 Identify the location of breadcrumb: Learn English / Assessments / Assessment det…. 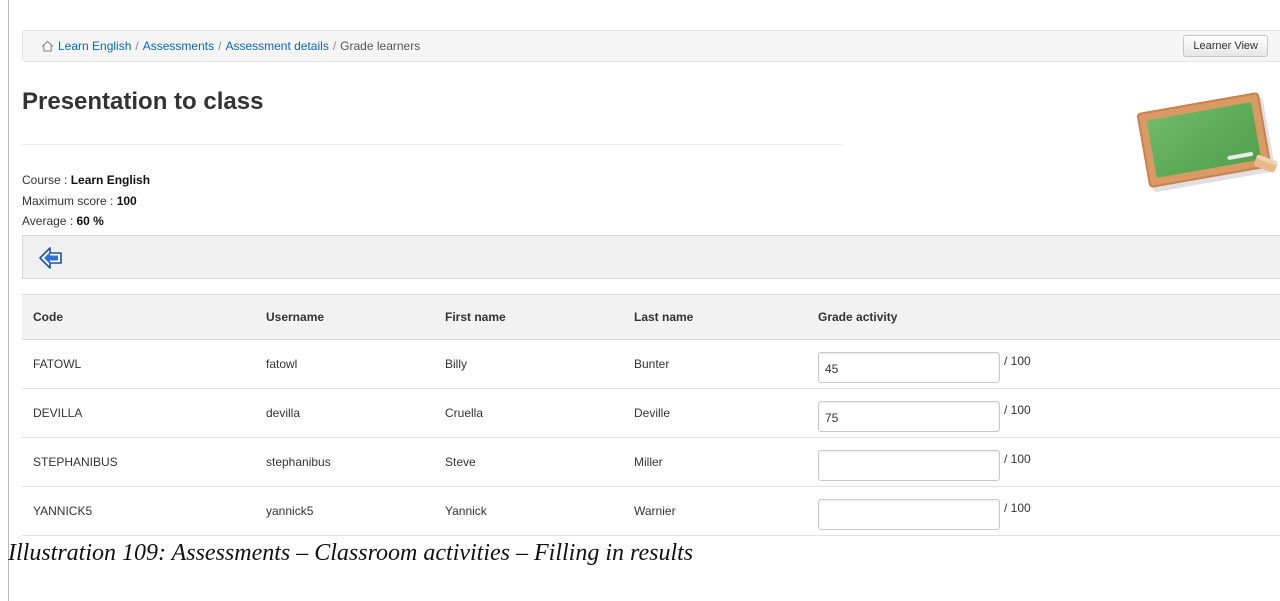
(230, 47).